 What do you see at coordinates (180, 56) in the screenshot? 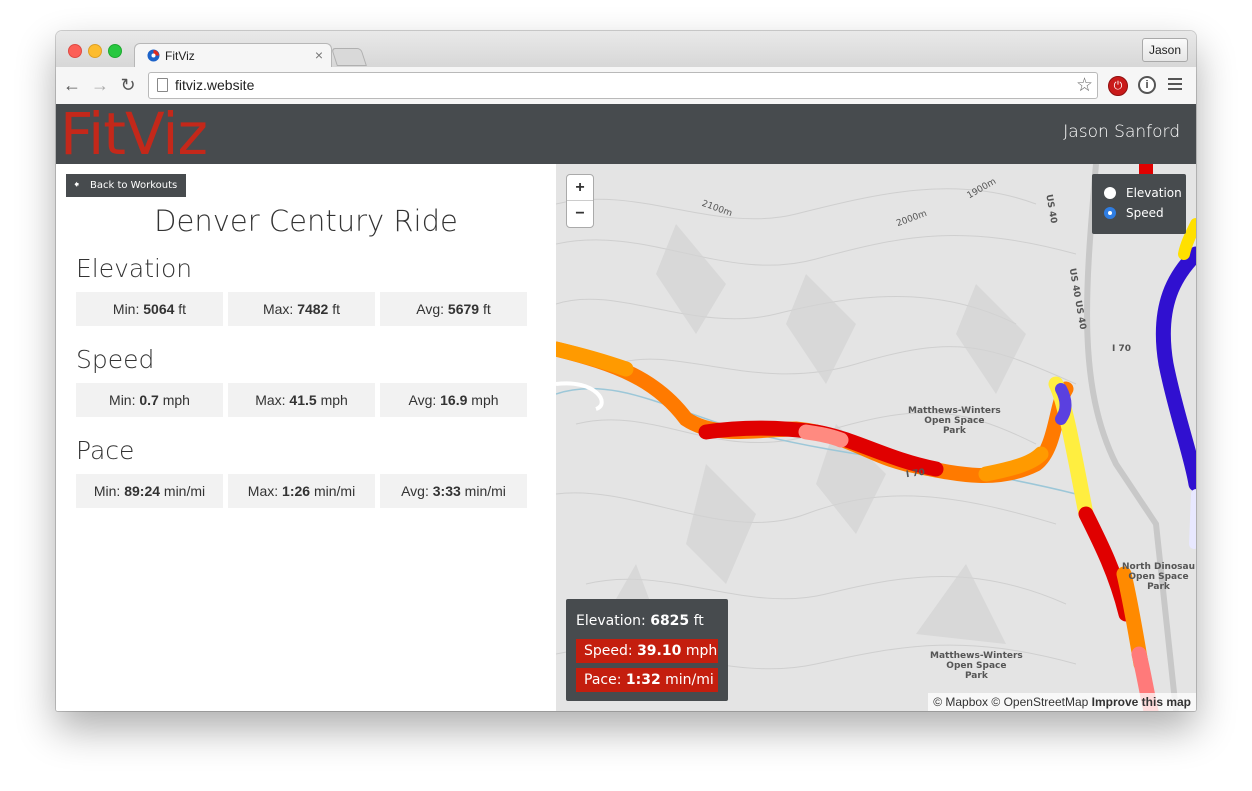
I see `tab-title: FitViz` at bounding box center [180, 56].